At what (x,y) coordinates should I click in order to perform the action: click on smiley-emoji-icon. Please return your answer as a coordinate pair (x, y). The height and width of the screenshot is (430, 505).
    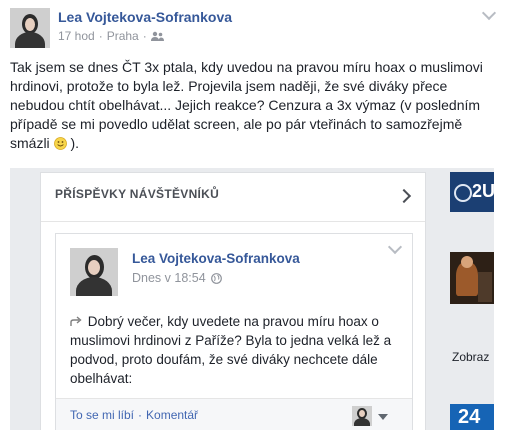
    Looking at the image, I should click on (60, 143).